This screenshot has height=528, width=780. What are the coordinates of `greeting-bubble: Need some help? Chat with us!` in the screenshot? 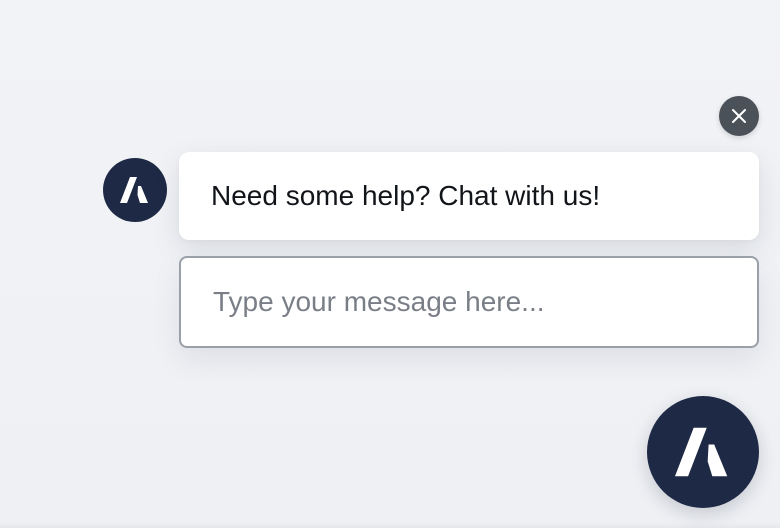 It's located at (469, 196).